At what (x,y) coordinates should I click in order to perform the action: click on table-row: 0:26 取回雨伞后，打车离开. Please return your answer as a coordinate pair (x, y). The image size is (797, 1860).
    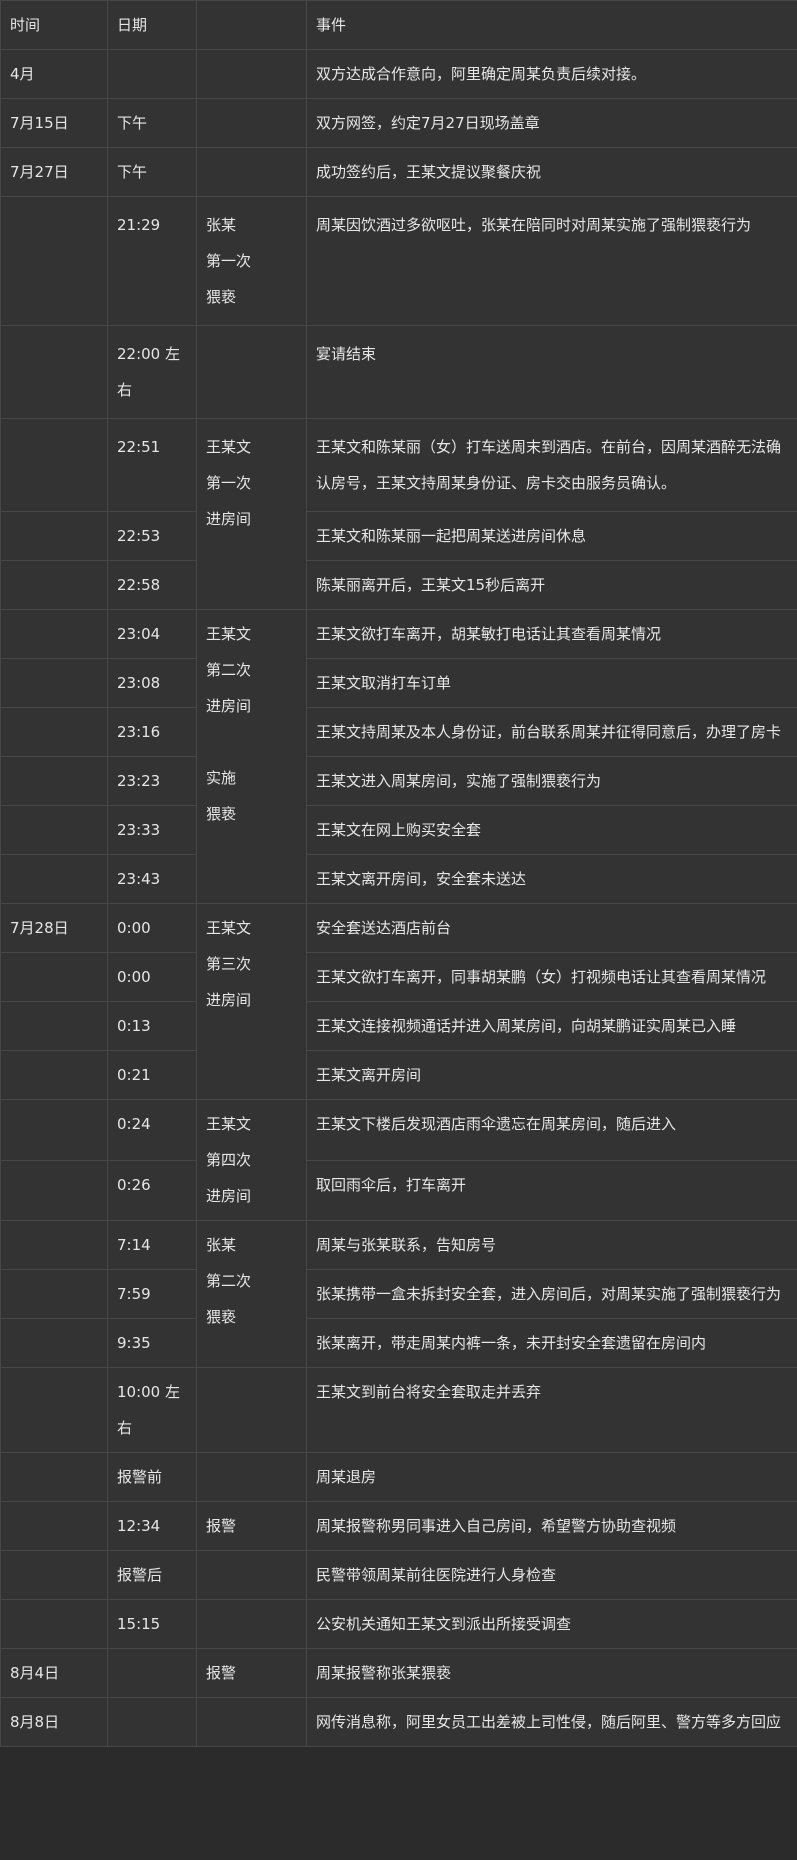
    Looking at the image, I should click on (398, 1190).